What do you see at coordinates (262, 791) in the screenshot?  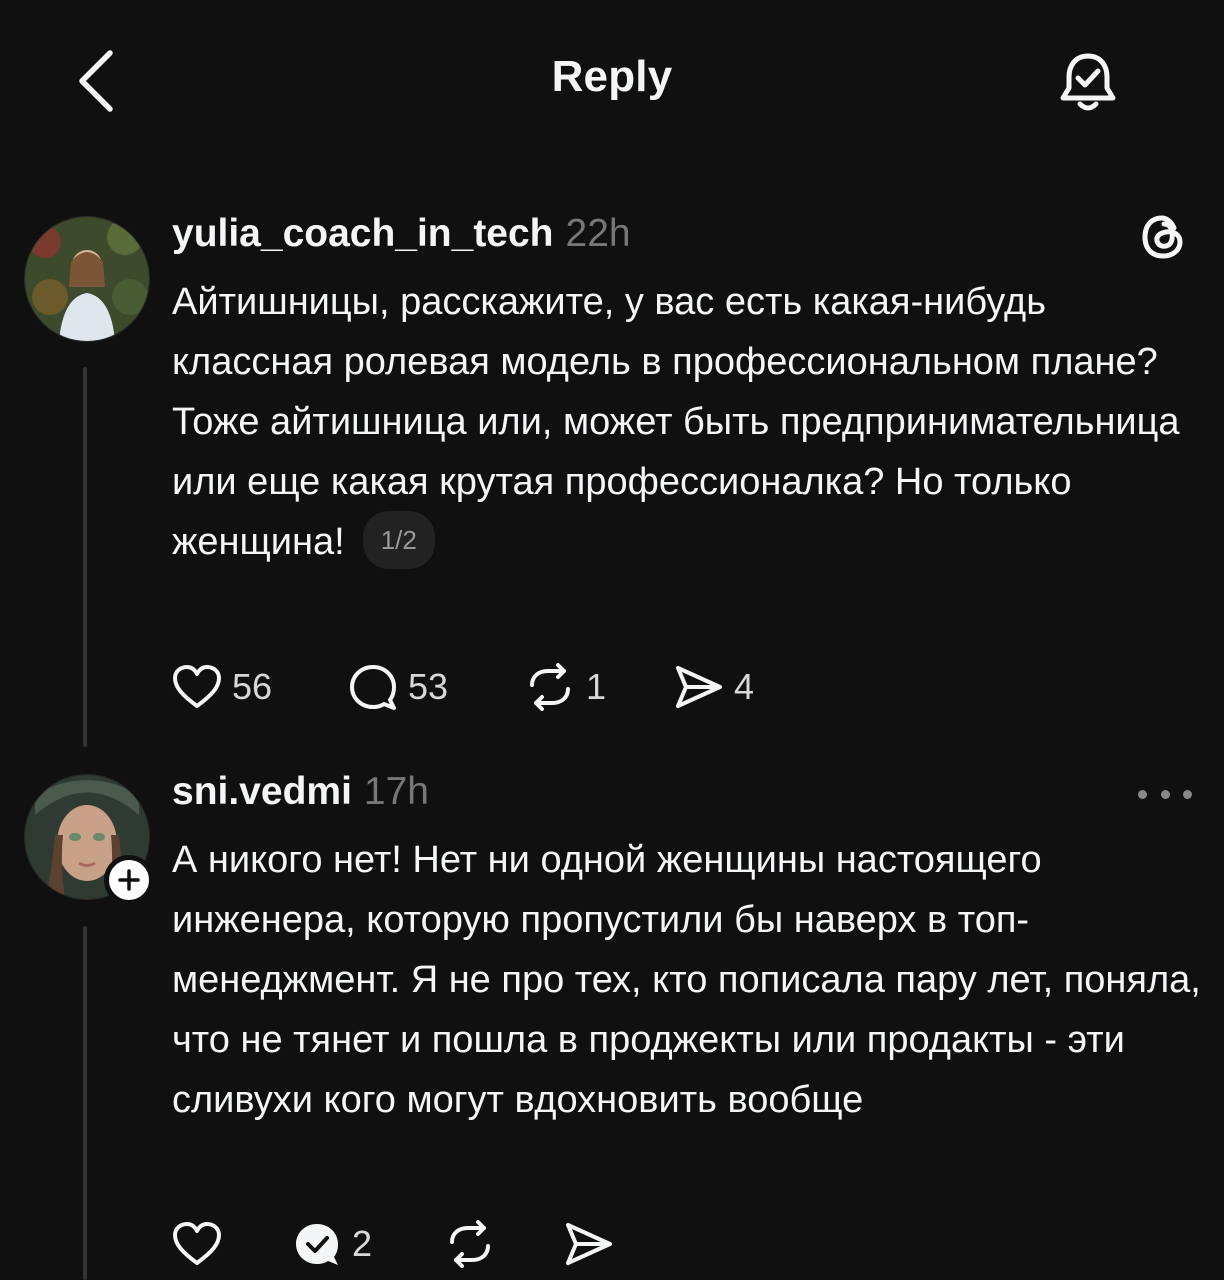 I see `username: sni.vedmi` at bounding box center [262, 791].